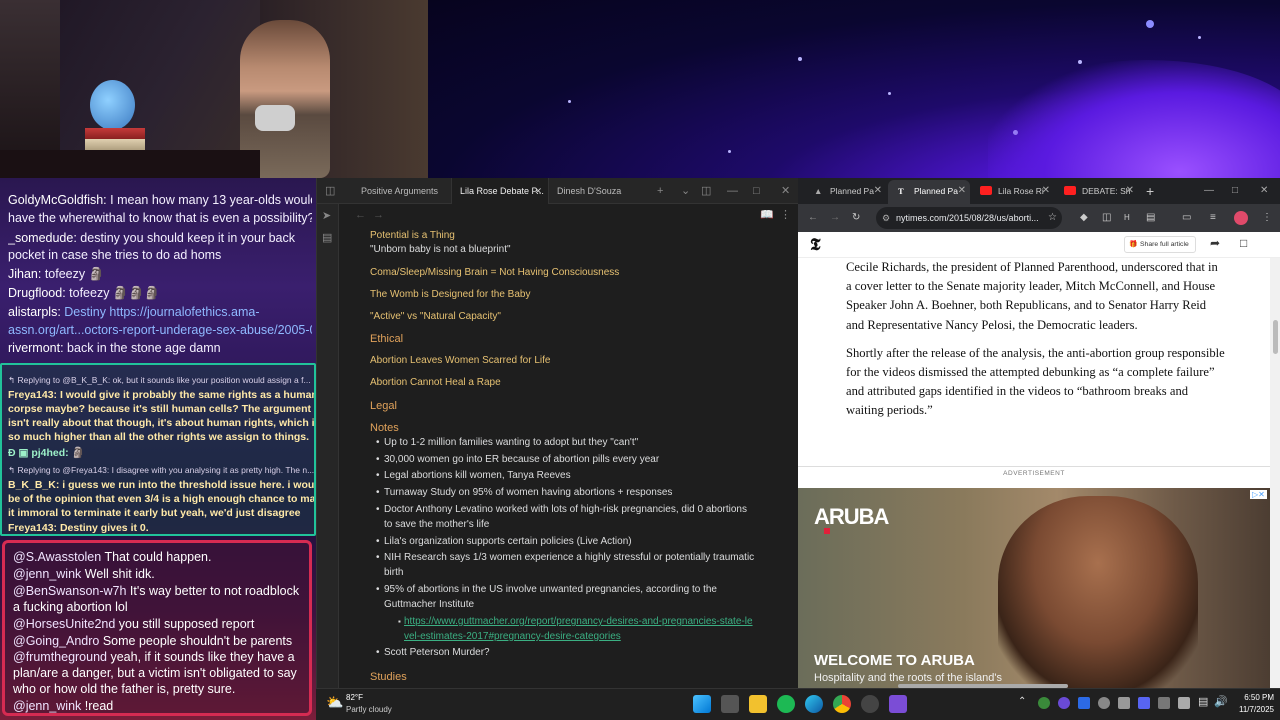 Image resolution: width=1280 pixels, height=720 pixels. I want to click on trash-icon: ◫, so click(1106, 218).